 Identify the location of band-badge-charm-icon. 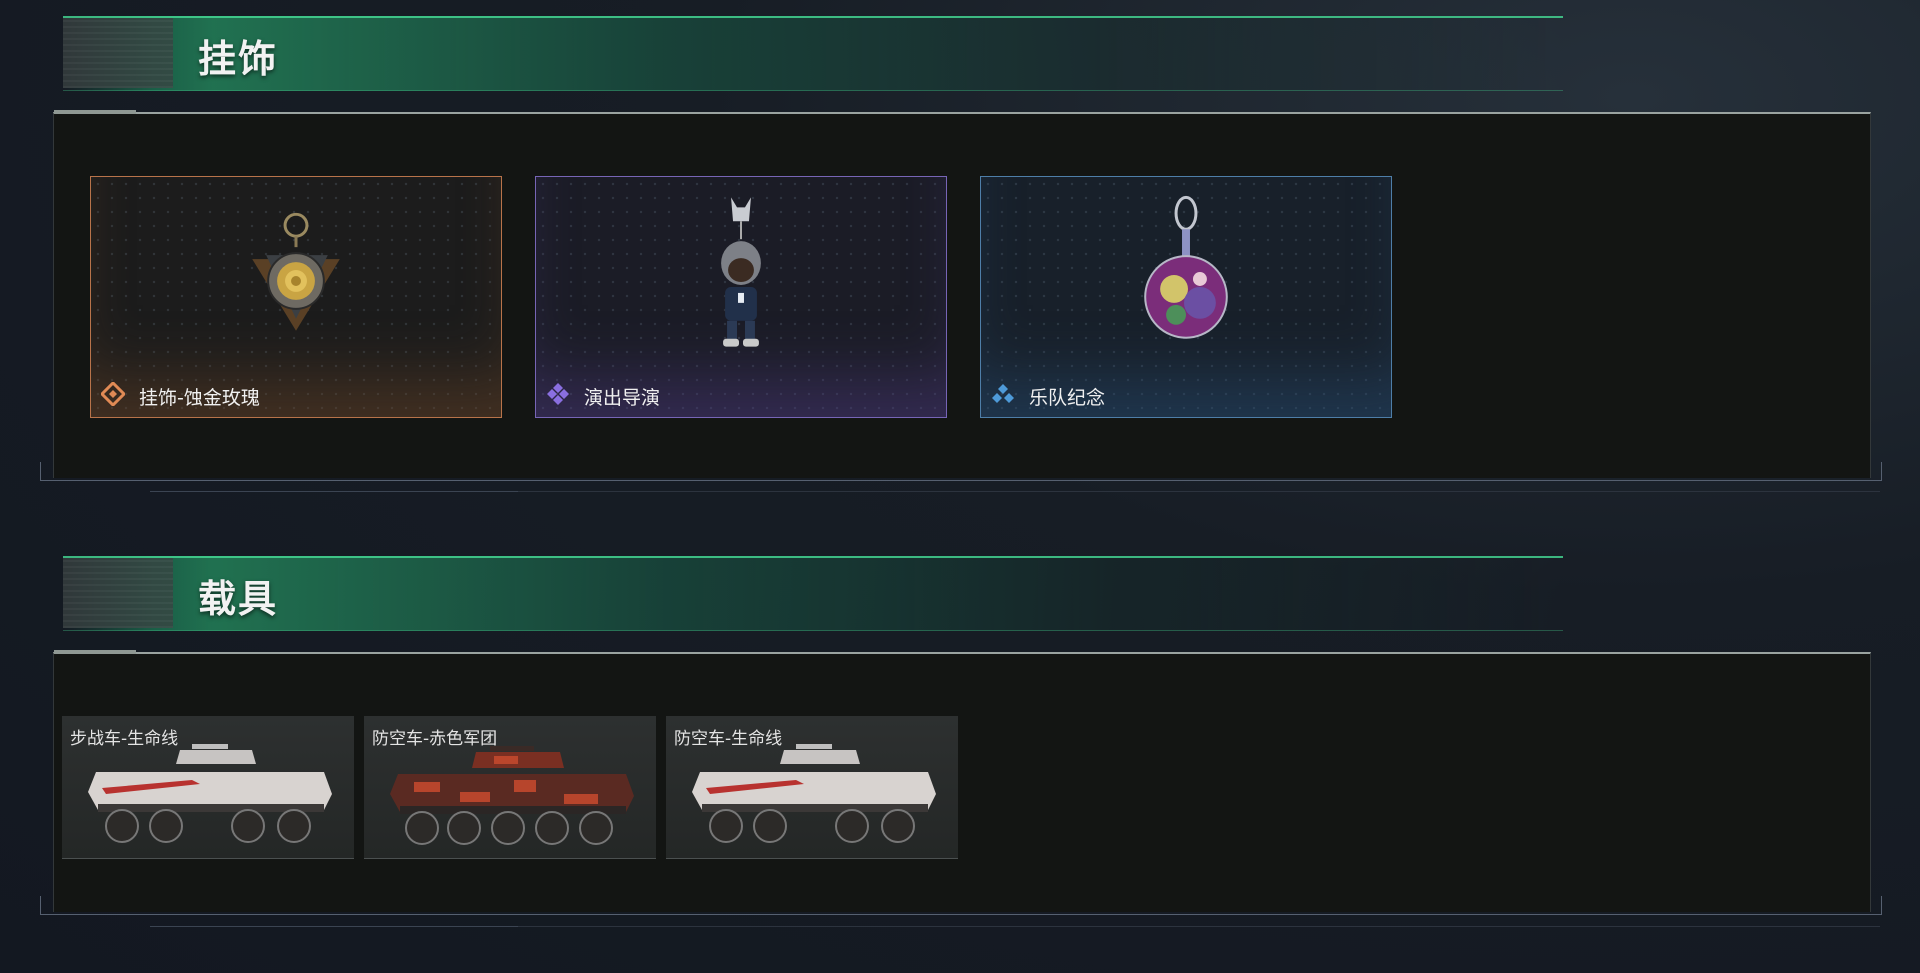
(1186, 267).